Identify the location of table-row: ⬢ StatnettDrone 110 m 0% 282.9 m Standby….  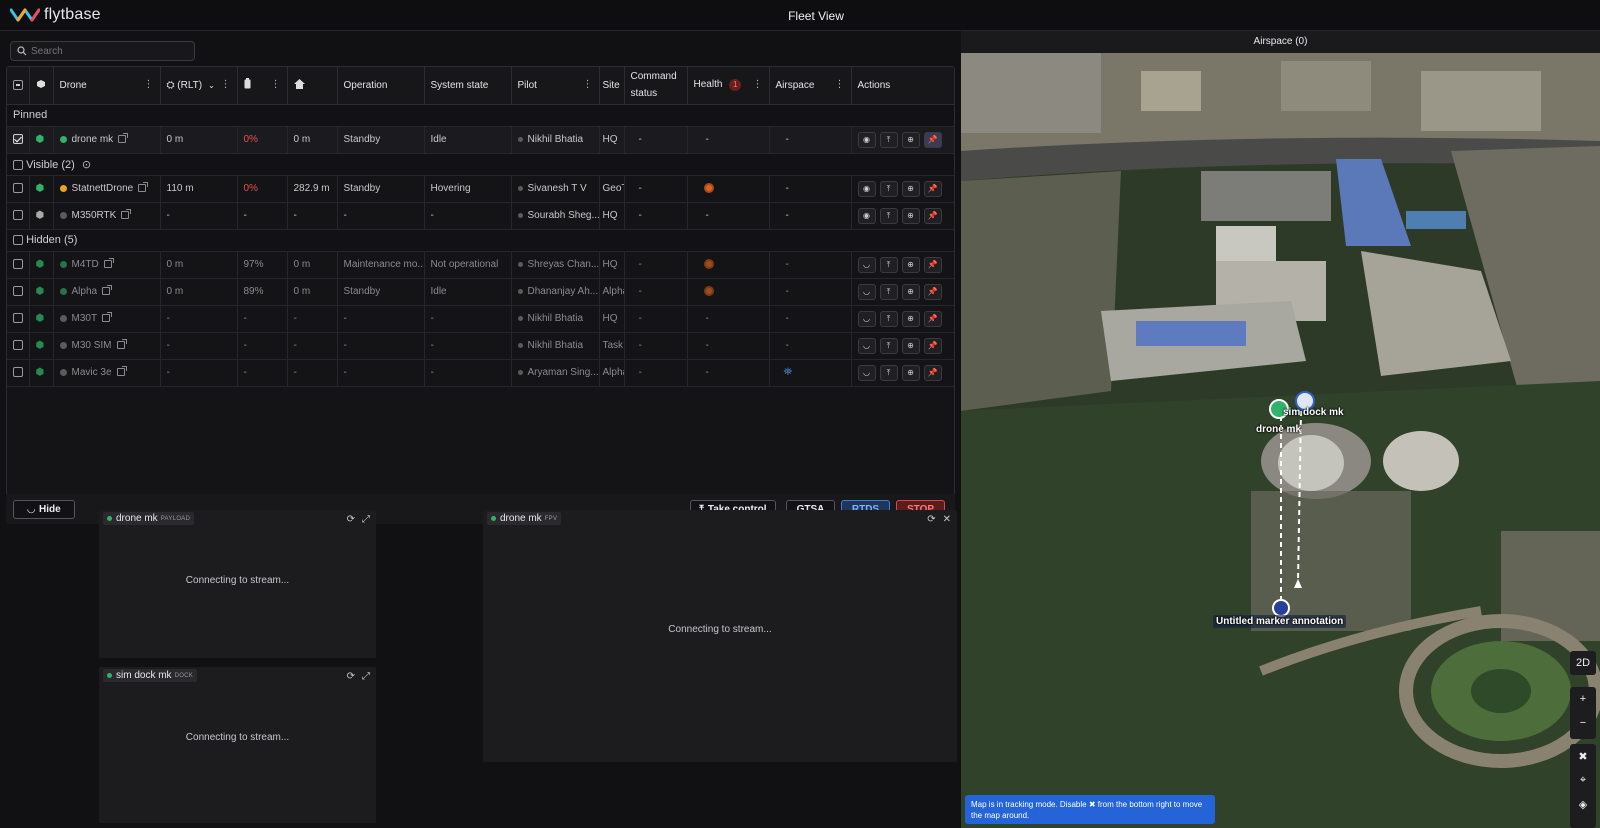
(480, 189).